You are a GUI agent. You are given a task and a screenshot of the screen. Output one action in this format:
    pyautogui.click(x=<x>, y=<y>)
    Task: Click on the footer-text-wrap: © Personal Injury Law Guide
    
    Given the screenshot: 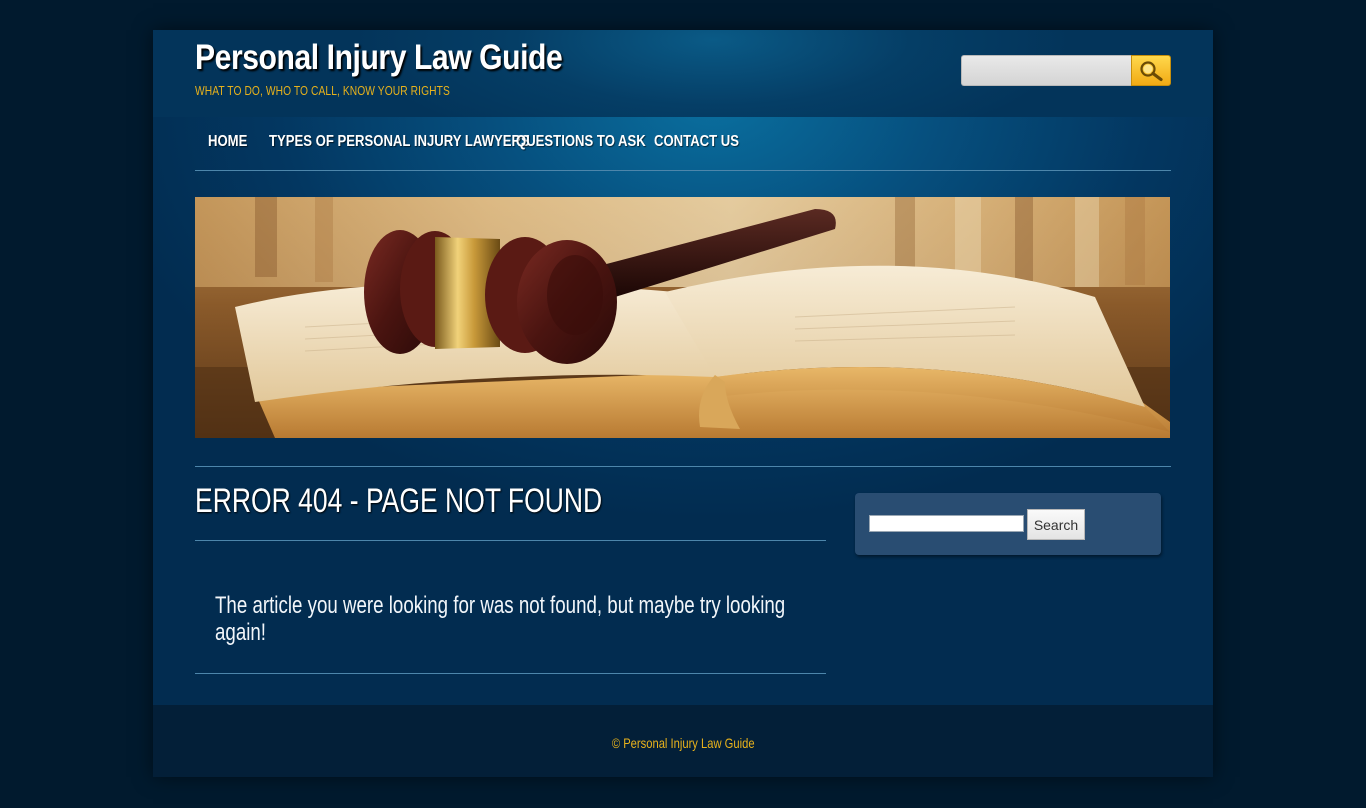 What is the action you would take?
    pyautogui.click(x=683, y=743)
    